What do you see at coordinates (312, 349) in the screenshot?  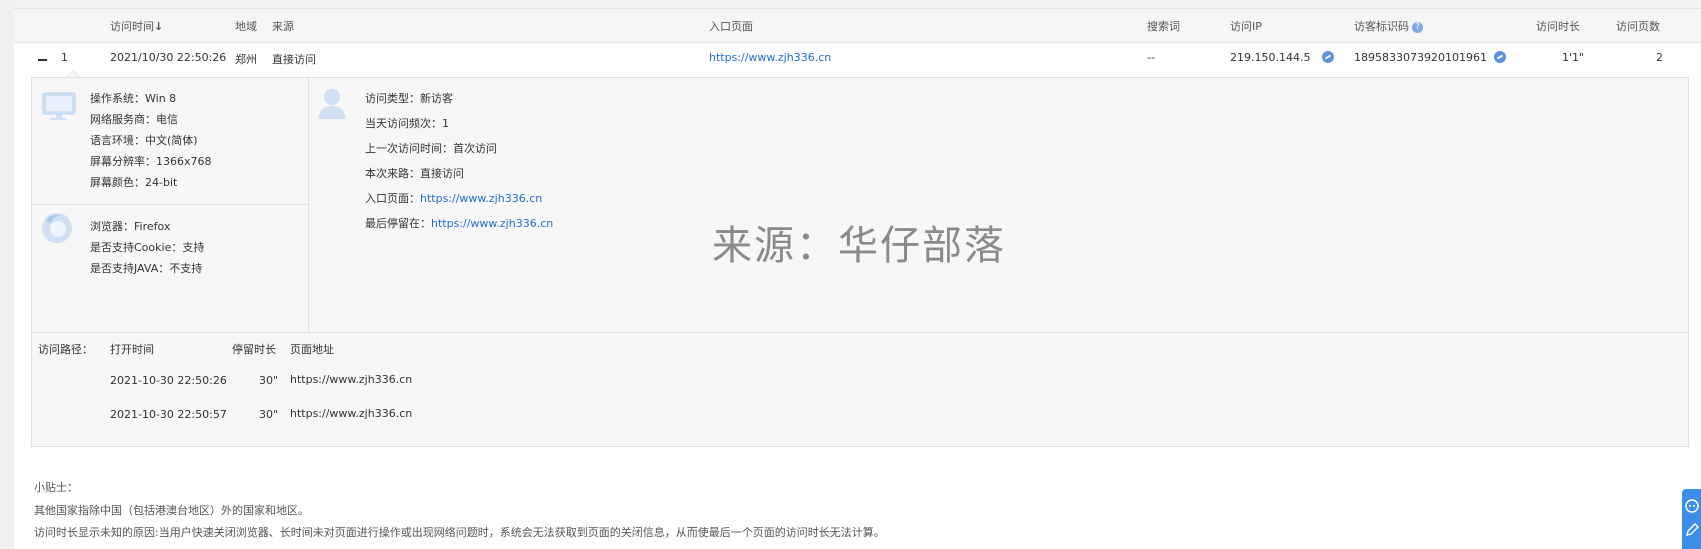 I see `path-col-url: 页面地址` at bounding box center [312, 349].